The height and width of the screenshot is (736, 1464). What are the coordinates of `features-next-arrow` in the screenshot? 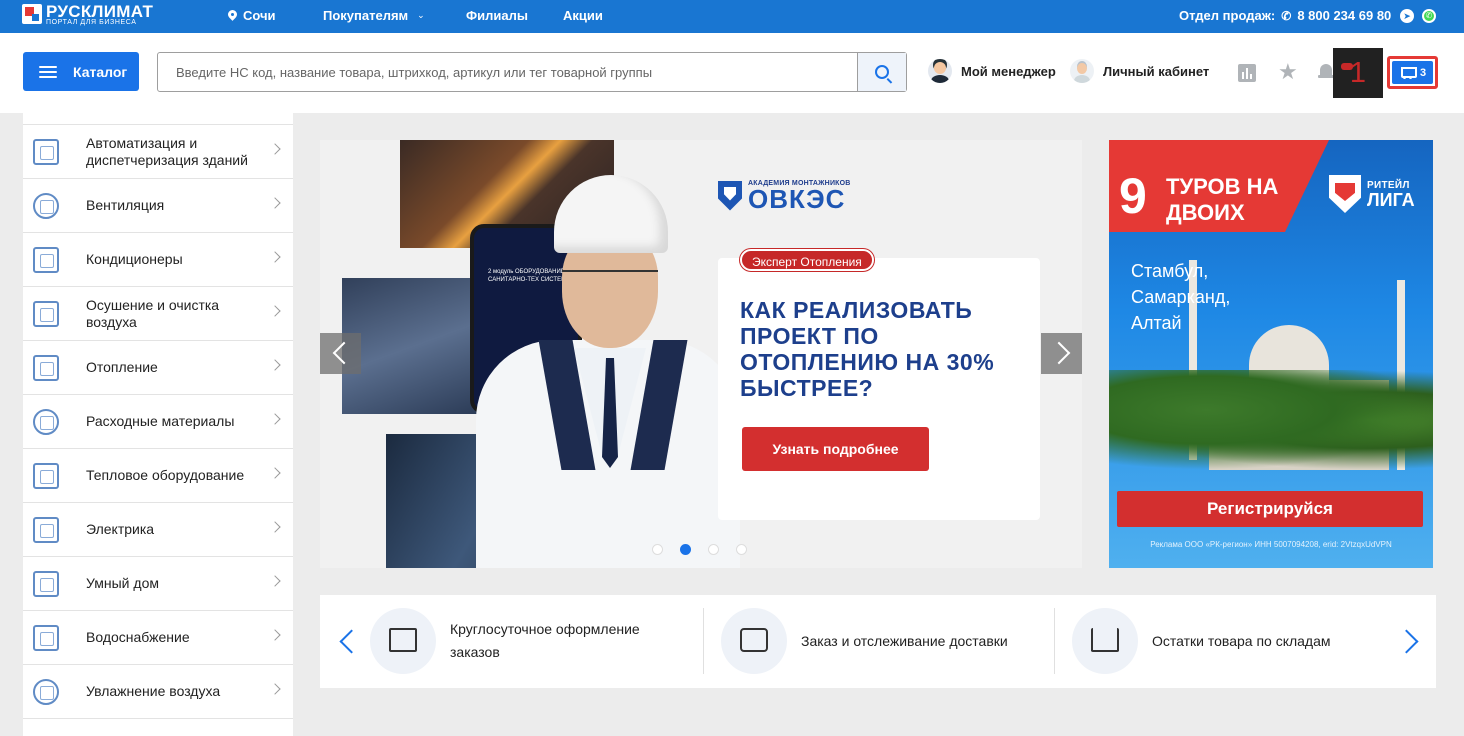 It's located at (1410, 641).